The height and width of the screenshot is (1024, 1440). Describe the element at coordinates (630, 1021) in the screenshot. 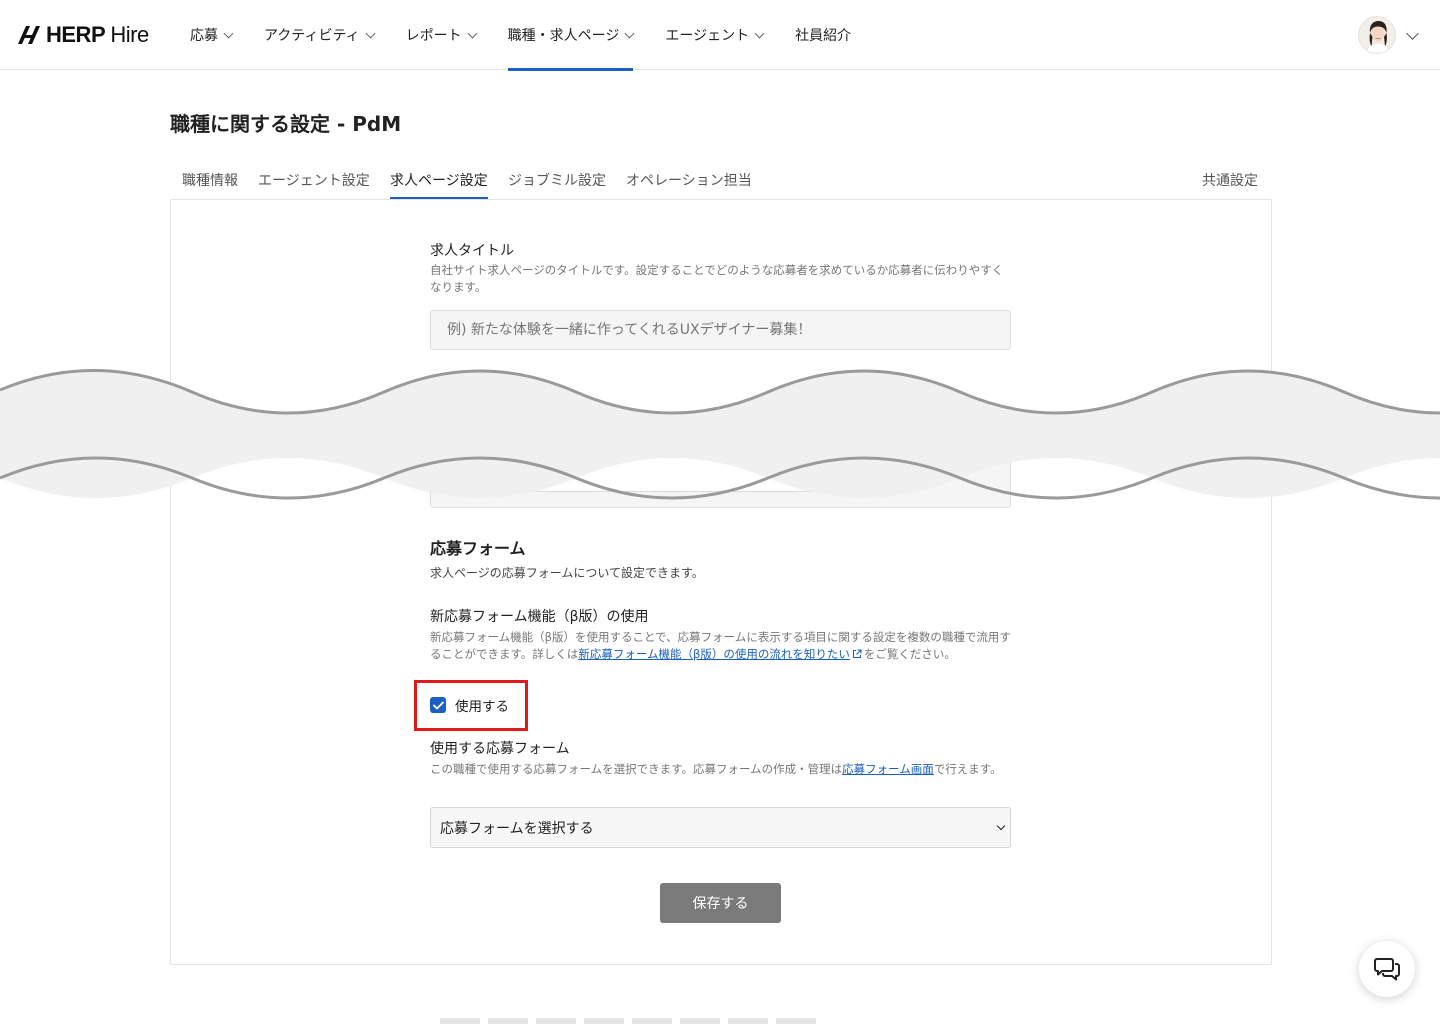

I see `footer-links-cutoff` at that location.